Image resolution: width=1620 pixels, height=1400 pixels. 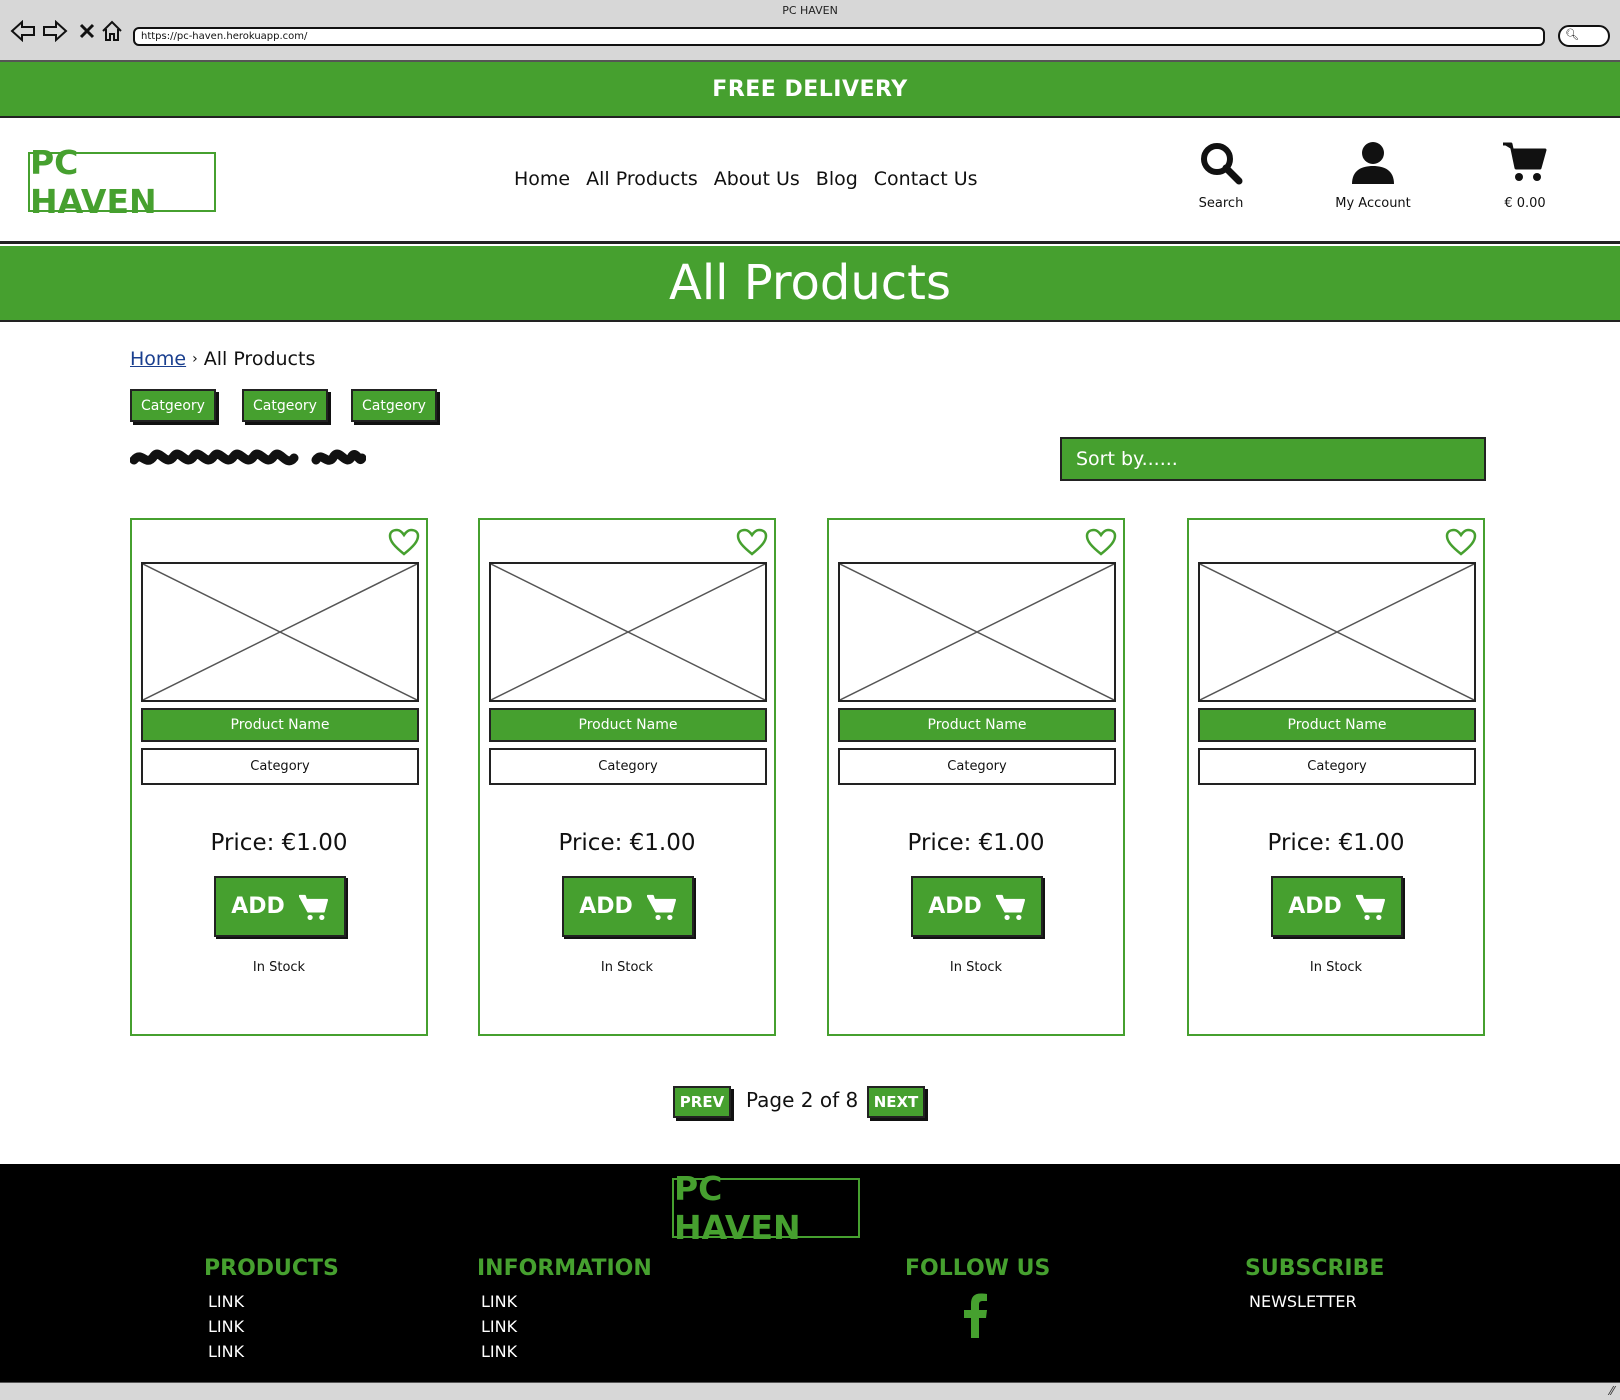 I want to click on footer-products: PRODUCTS LINK LINK LINK, so click(x=271, y=1310).